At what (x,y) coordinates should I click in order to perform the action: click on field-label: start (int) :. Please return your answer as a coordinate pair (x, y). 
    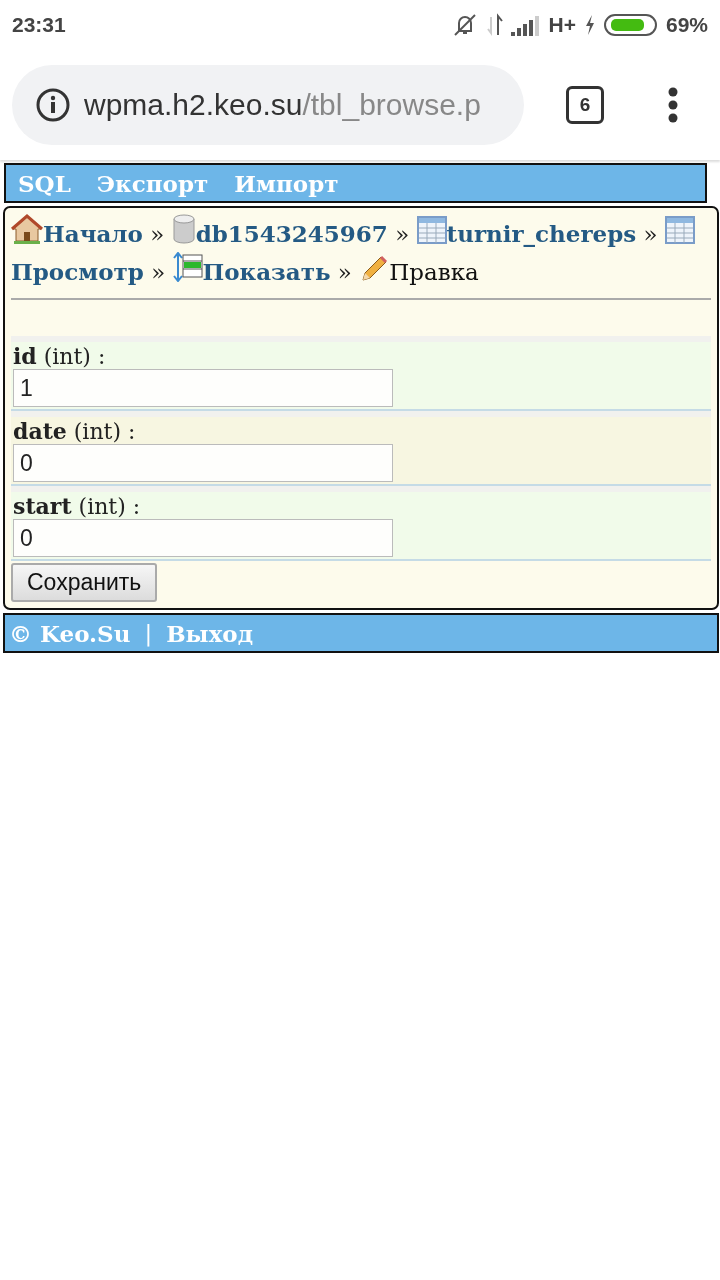
    Looking at the image, I should click on (77, 506).